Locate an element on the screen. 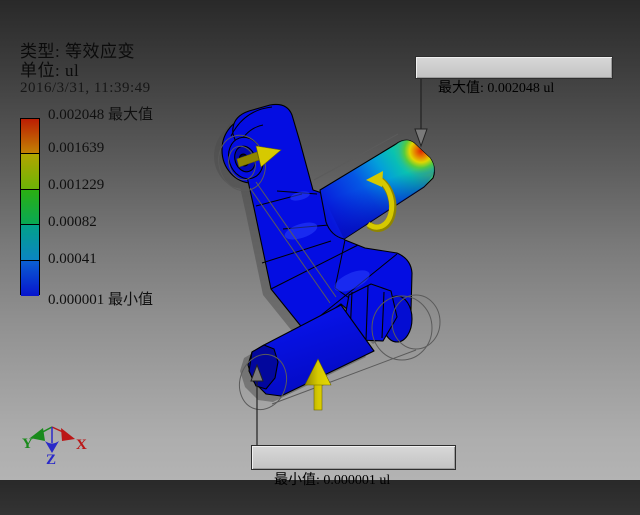  legend-label-3: 0.001229 is located at coordinates (76, 185).